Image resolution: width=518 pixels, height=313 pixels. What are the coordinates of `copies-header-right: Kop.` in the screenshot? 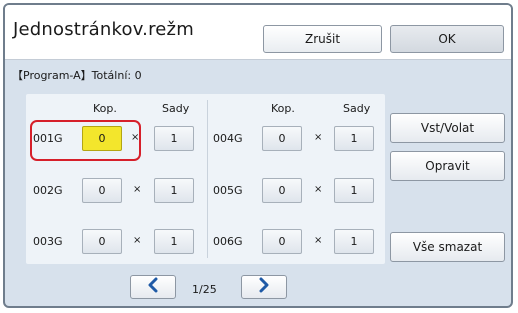 It's located at (283, 108).